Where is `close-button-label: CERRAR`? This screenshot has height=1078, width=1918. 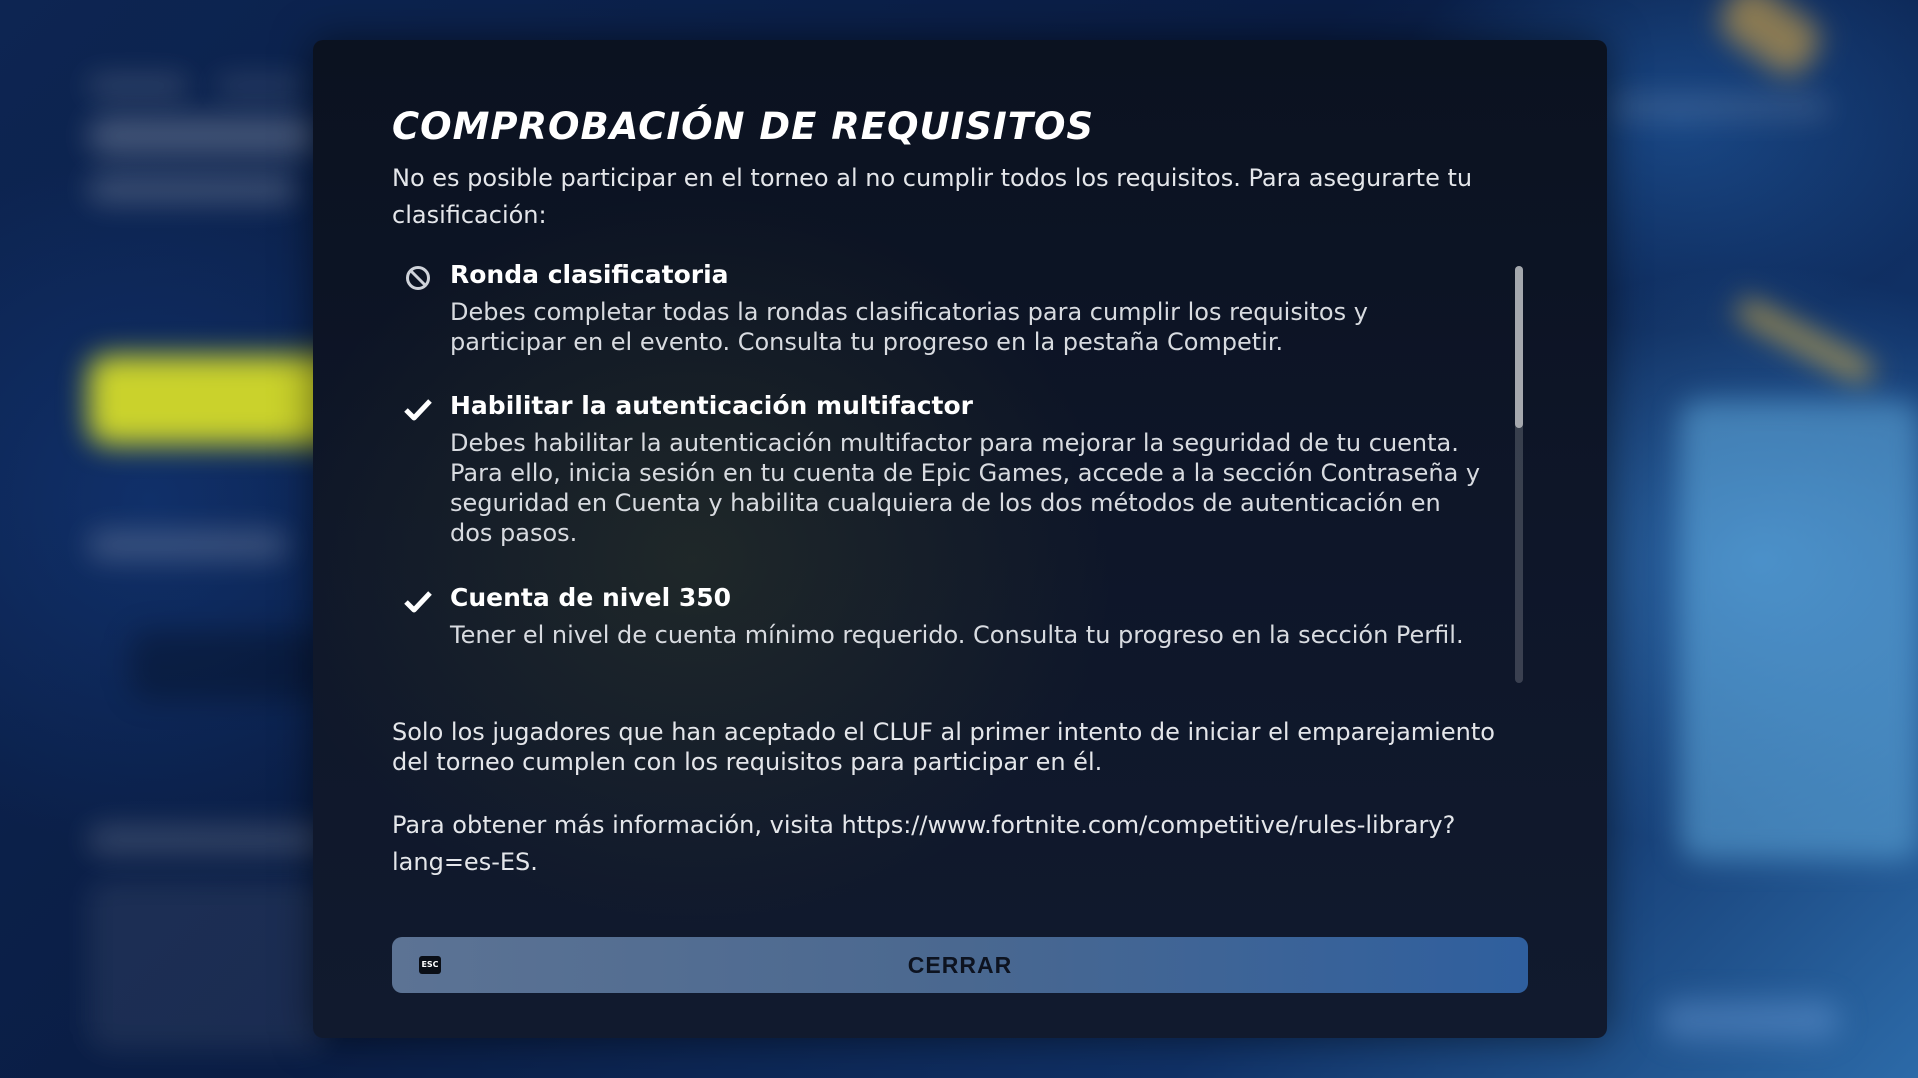 close-button-label: CERRAR is located at coordinates (960, 965).